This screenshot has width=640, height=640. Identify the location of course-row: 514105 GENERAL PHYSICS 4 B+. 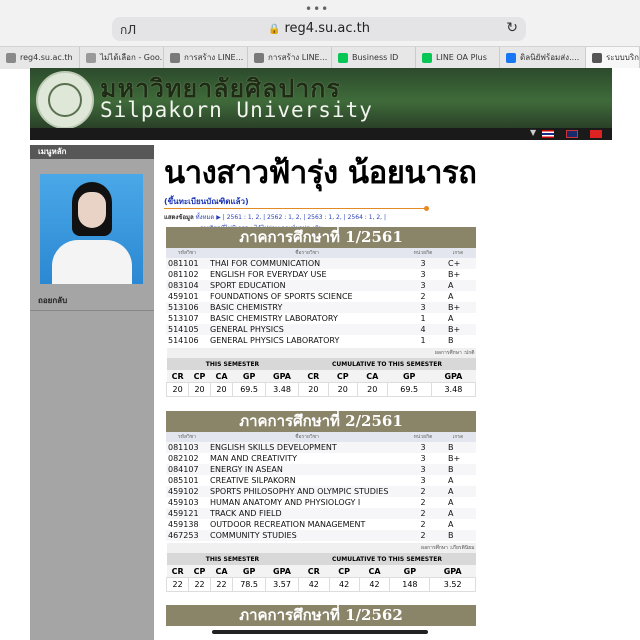
(321, 329).